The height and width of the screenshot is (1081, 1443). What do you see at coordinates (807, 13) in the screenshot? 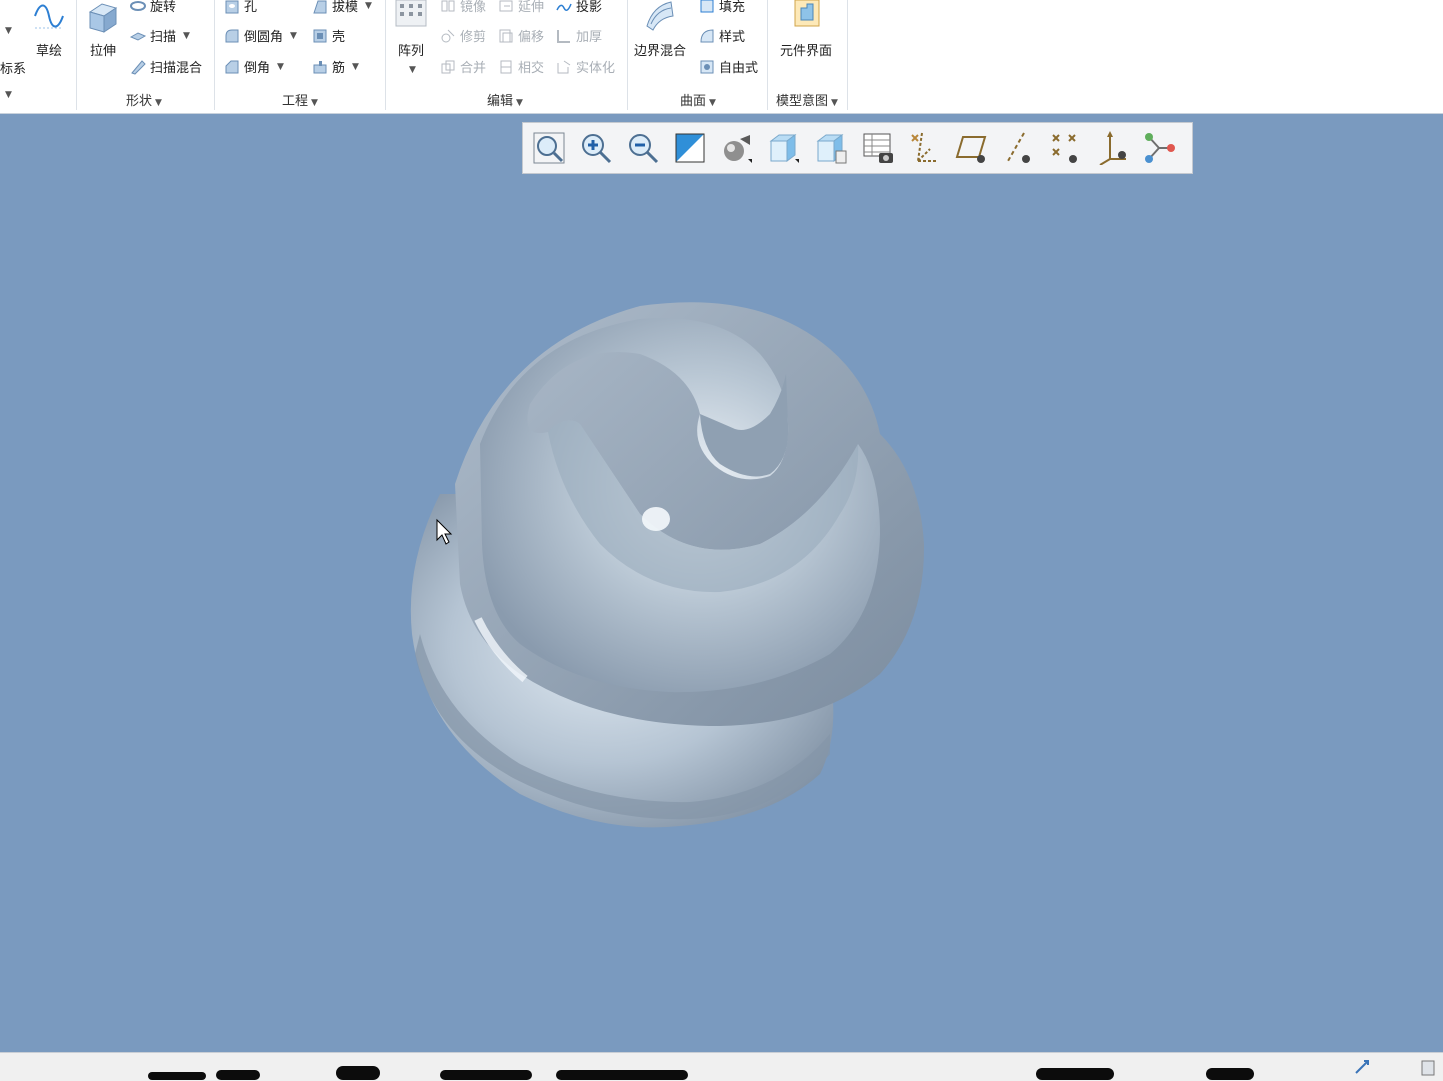
I see `component-interface-icon` at bounding box center [807, 13].